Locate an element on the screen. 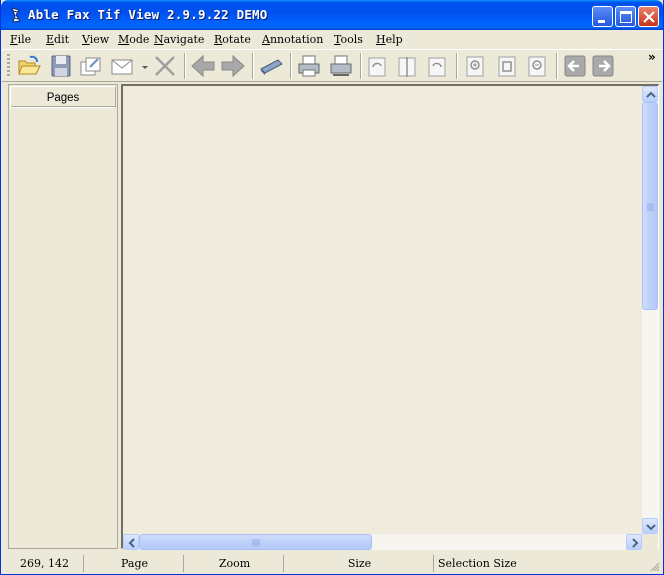 Image resolution: width=664 pixels, height=575 pixels. next-page-button is located at coordinates (603, 66).